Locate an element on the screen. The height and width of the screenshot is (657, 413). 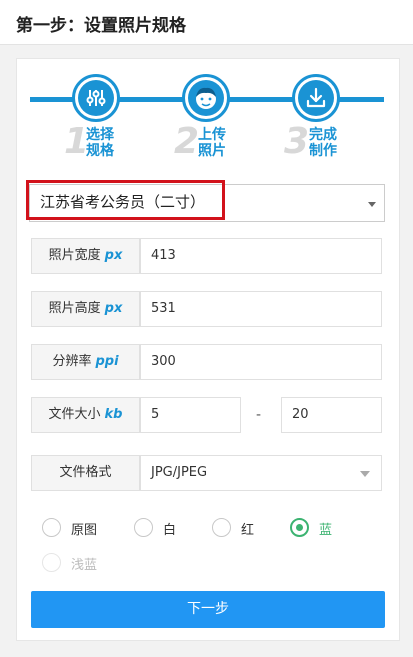
radio-red is located at coordinates (221, 527).